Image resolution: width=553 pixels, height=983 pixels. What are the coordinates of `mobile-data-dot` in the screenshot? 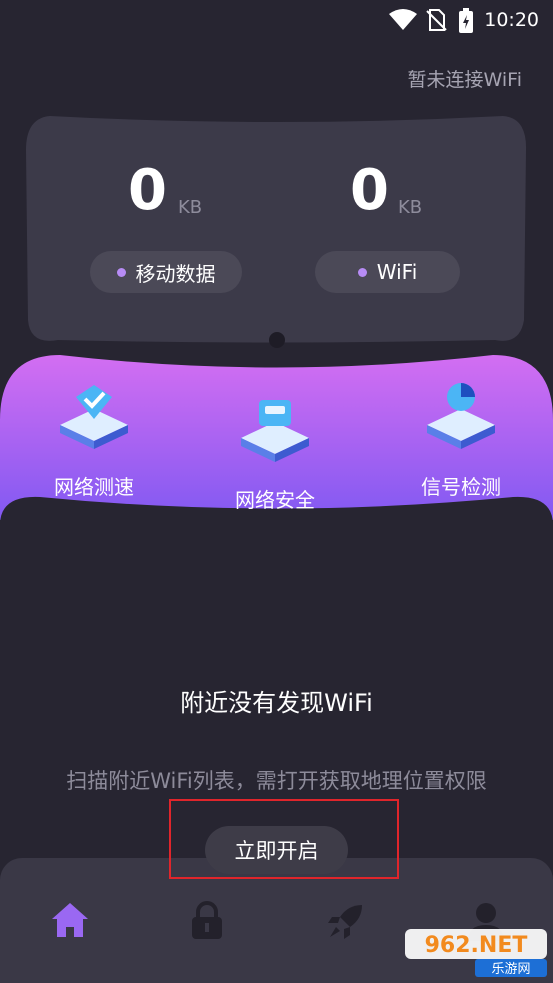 It's located at (121, 272).